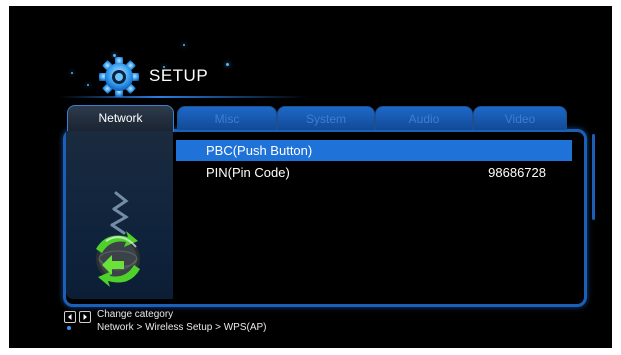  Describe the element at coordinates (424, 118) in the screenshot. I see `tab-audio: Audio` at that location.